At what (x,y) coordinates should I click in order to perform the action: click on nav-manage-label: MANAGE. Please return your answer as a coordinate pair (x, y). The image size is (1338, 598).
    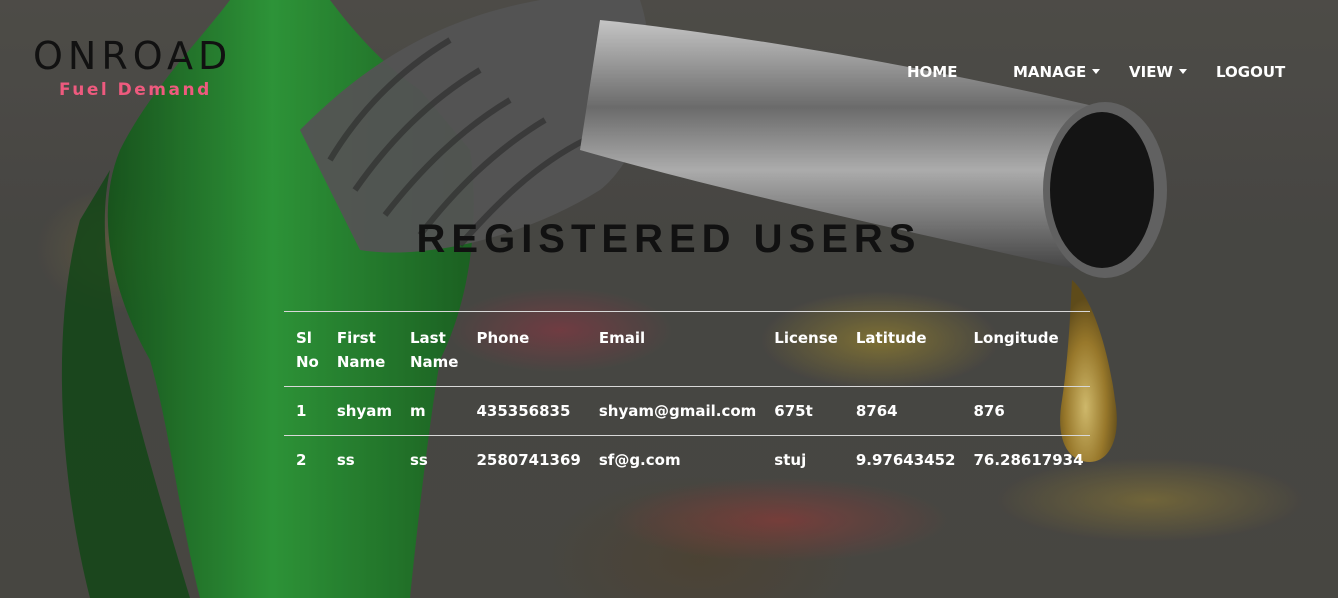
    Looking at the image, I should click on (1050, 72).